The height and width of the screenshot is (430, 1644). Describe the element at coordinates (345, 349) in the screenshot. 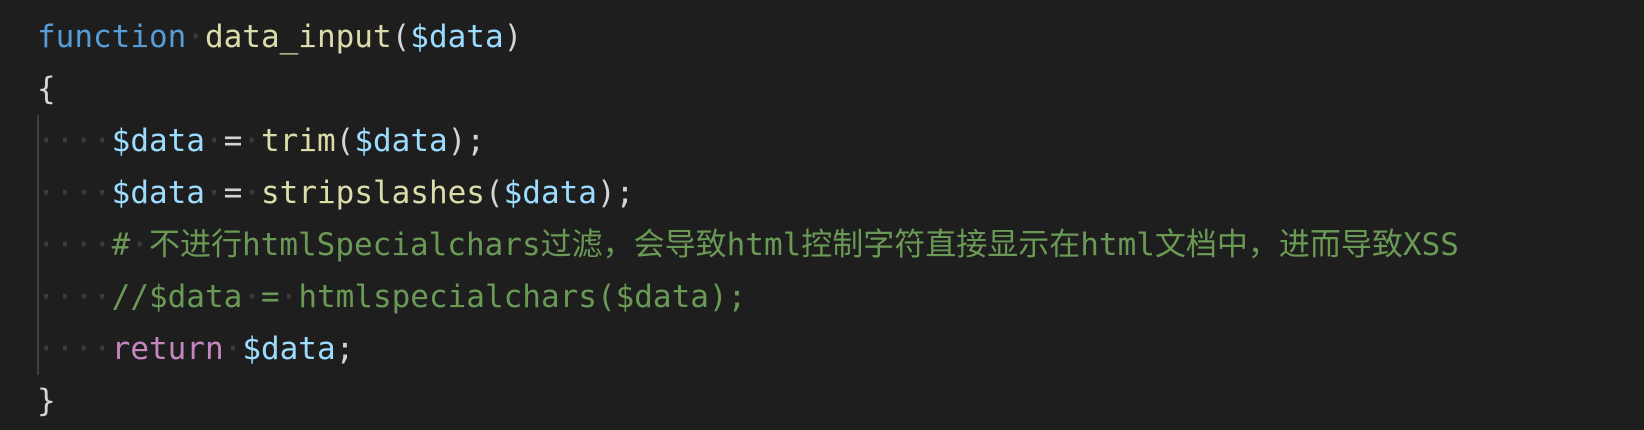

I see `semicolon: ;` at that location.